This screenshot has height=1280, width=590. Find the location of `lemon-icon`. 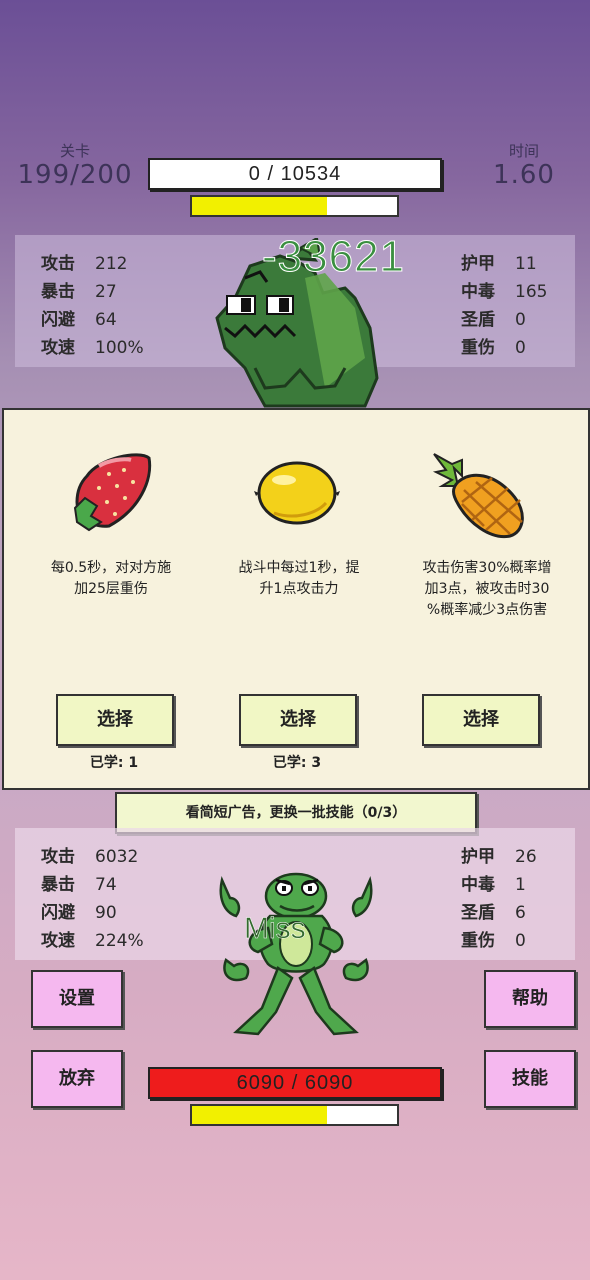

lemon-icon is located at coordinates (297, 493).